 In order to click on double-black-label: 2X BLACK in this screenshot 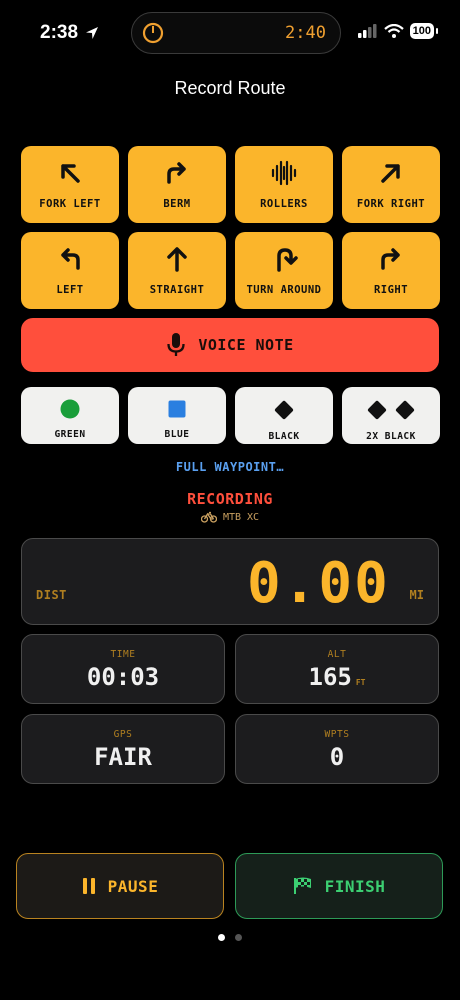, I will do `click(391, 436)`.